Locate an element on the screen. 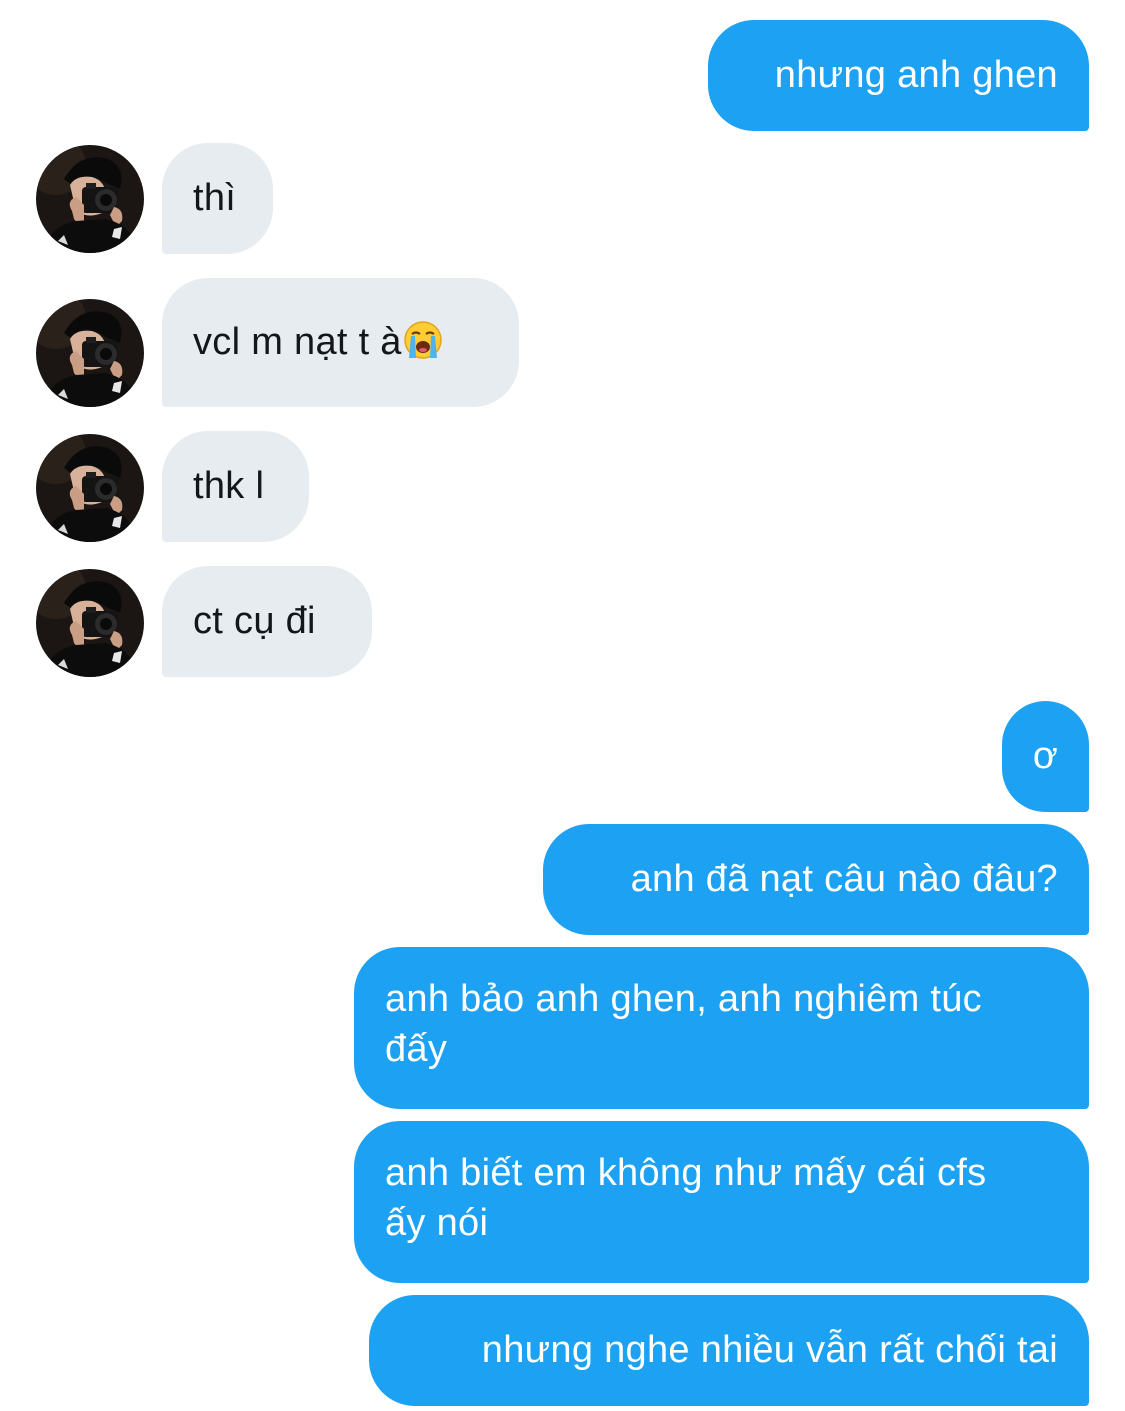 This screenshot has height=1411, width=1125. message-bubble-outgoing: anh đã nạt câu nào đâu? is located at coordinates (816, 879).